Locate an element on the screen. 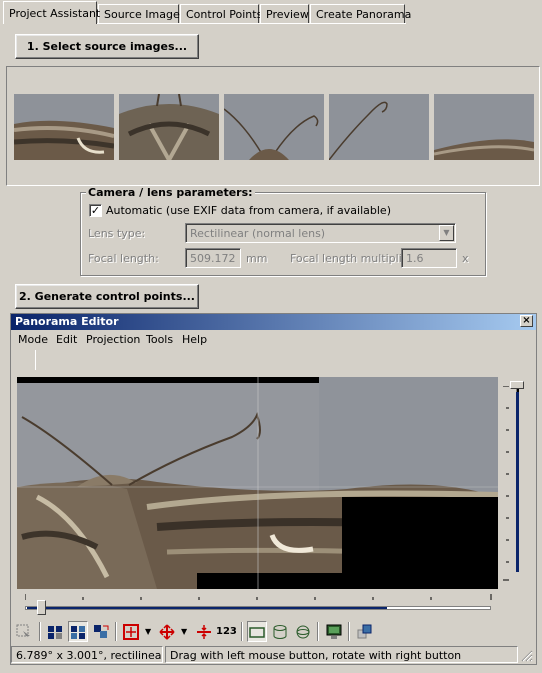 The height and width of the screenshot is (673, 542). horizontal-fov-slider-thumb is located at coordinates (41, 607).